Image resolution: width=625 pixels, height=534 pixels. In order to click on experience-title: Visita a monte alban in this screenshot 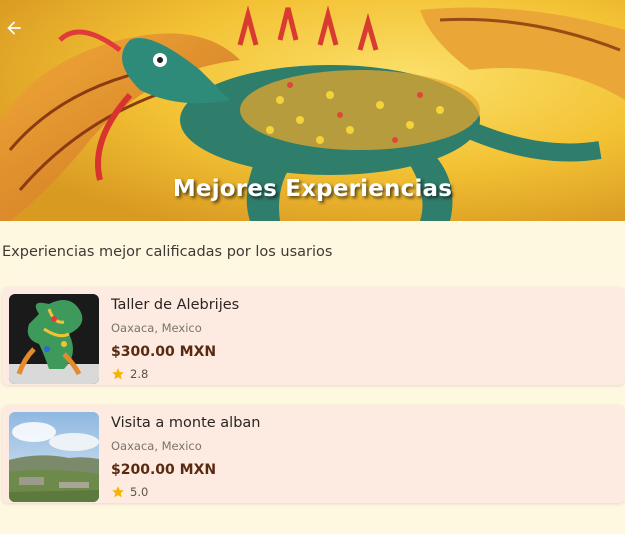, I will do `click(186, 423)`.